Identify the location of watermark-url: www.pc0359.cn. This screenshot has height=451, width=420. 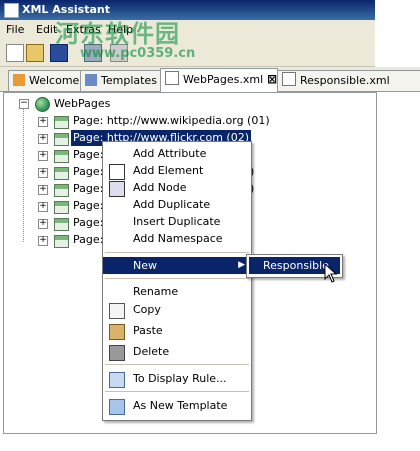
(138, 53).